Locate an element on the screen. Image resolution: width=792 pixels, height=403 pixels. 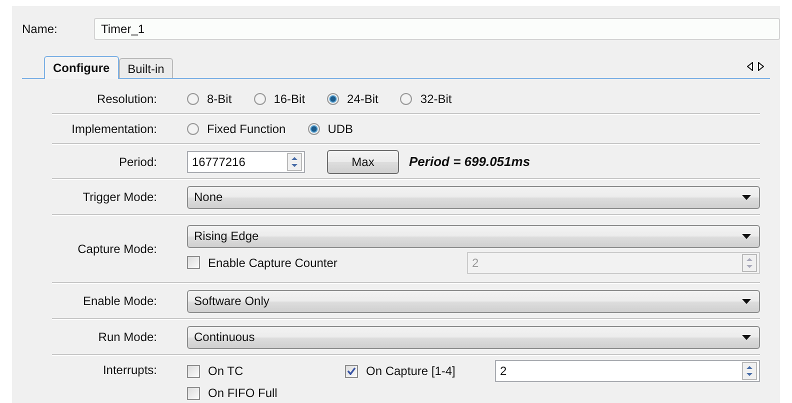
scroll-right-icon is located at coordinates (761, 66).